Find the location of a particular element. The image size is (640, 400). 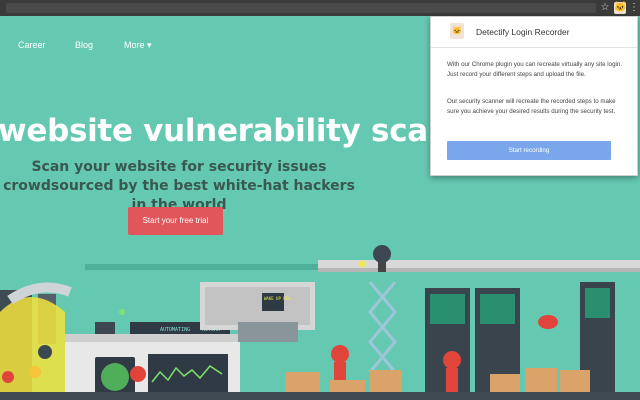

lamp-icon is located at coordinates (362, 264).